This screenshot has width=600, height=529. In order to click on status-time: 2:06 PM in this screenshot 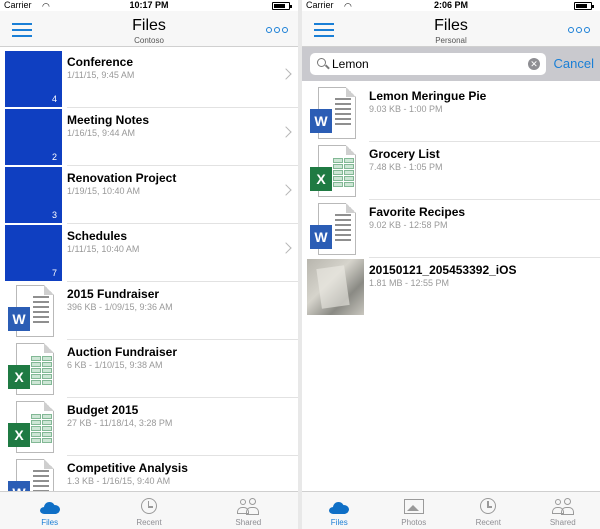, I will do `click(450, 5)`.